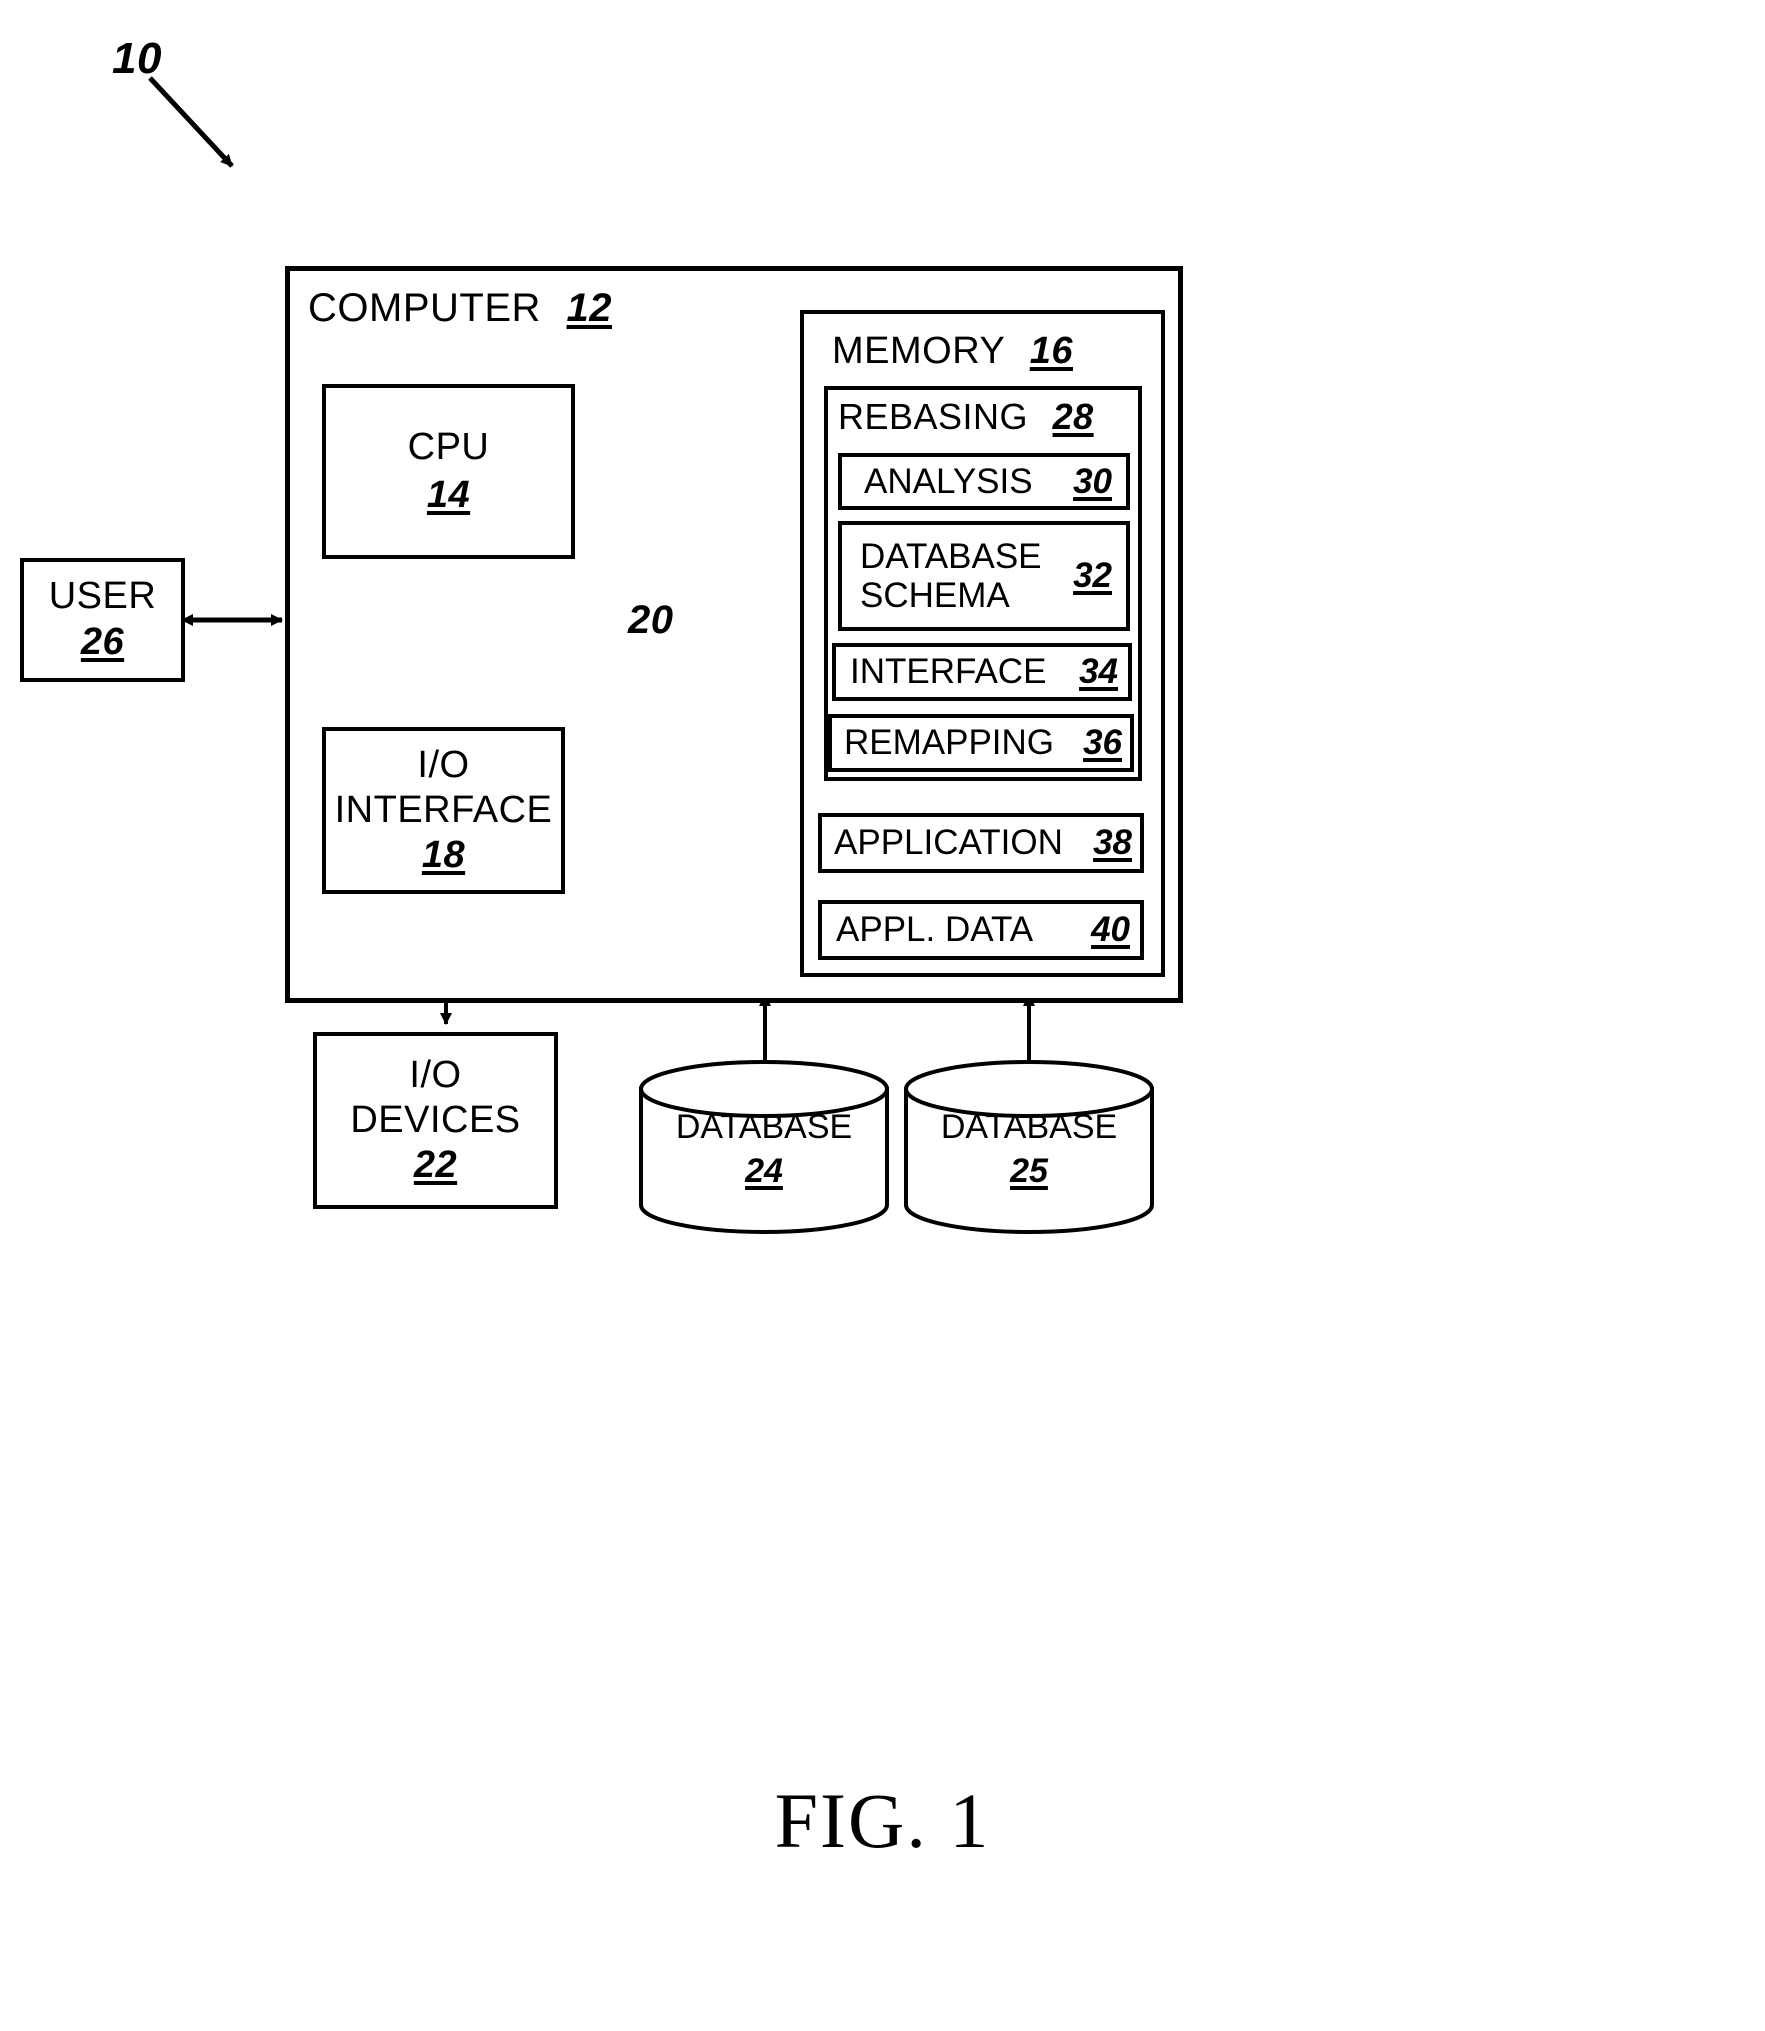 This screenshot has width=1765, height=2031. Describe the element at coordinates (764, 1149) in the screenshot. I see `database-24-label-group: DATABASE 24` at that location.